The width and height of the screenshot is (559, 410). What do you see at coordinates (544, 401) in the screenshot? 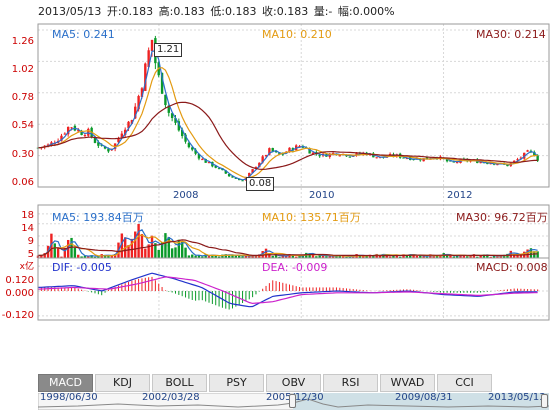
I see `navigator-right-handle` at bounding box center [544, 401].